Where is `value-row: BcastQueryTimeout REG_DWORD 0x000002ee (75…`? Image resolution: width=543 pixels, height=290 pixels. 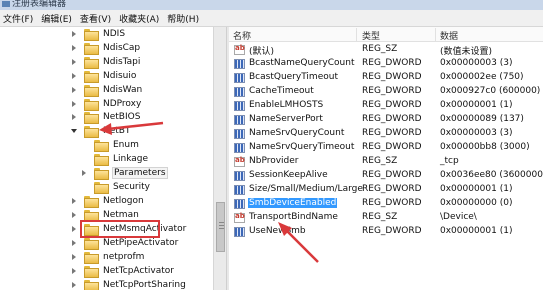 value-row: BcastQueryTimeout REG_DWORD 0x000002ee (75… is located at coordinates (386, 78).